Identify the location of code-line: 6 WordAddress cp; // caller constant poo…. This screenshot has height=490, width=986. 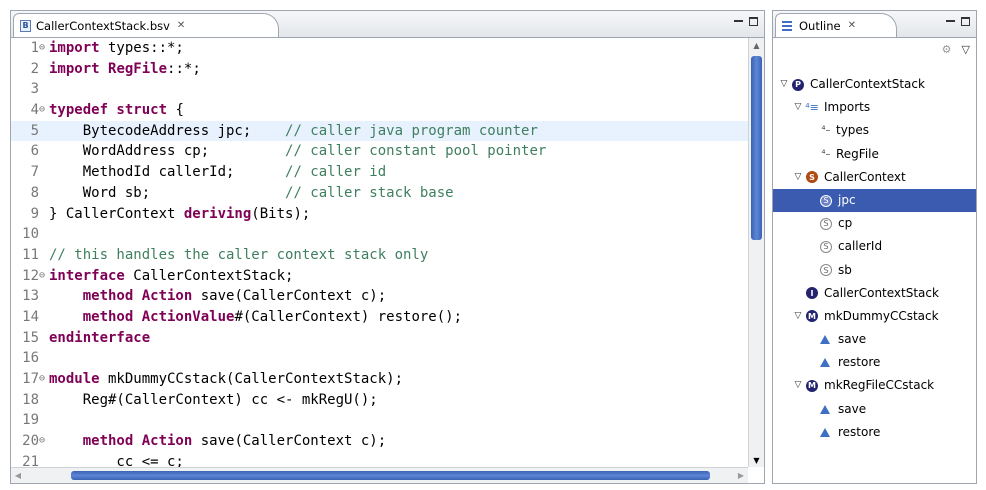
(379, 151).